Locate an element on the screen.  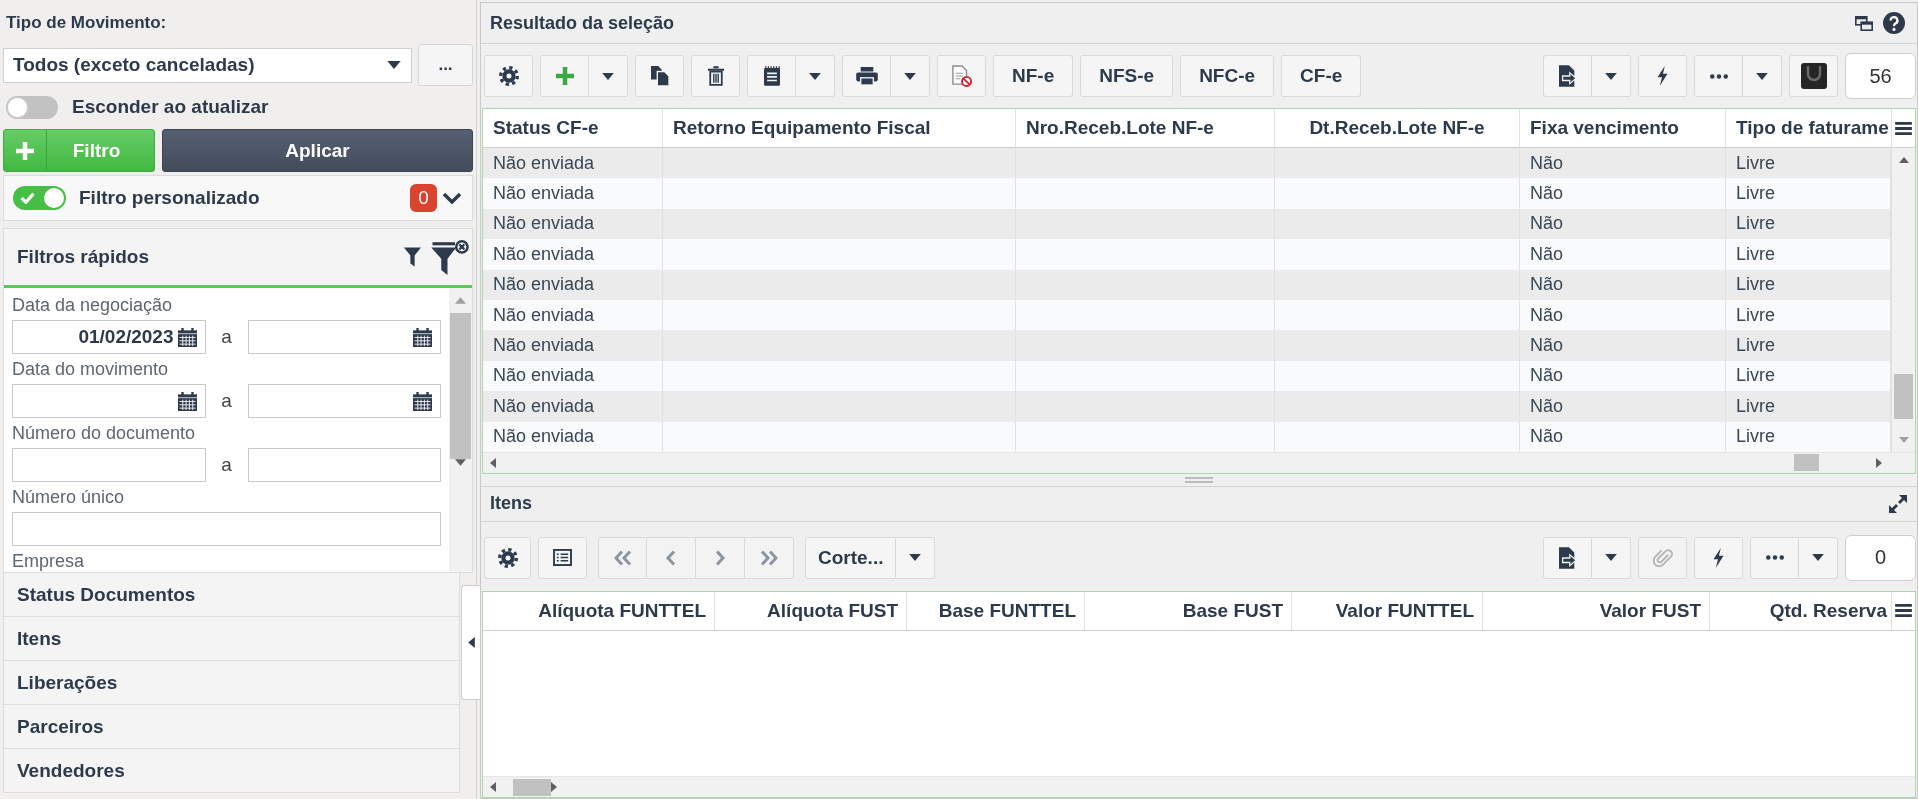
accordion-section: Liberações is located at coordinates (231, 683).